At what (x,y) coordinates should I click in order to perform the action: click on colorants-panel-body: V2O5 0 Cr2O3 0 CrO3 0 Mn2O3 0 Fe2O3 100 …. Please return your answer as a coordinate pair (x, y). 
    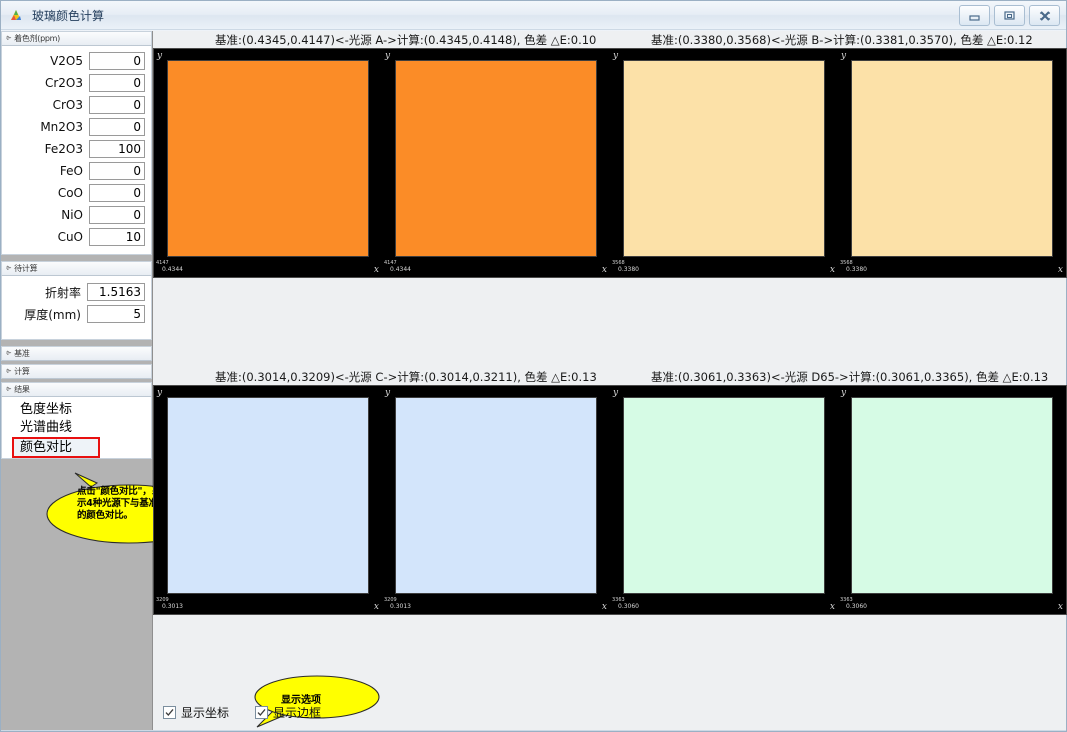
    Looking at the image, I should click on (76, 150).